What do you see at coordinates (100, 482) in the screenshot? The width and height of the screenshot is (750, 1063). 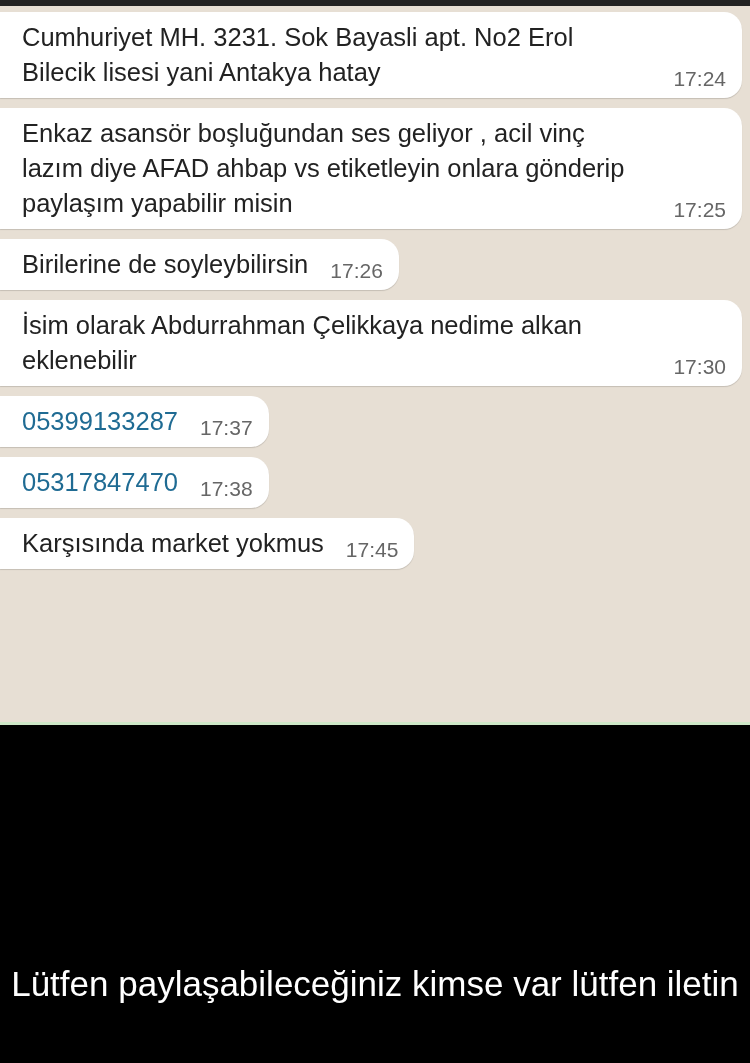 I see `phone-number-link: 05317847470` at bounding box center [100, 482].